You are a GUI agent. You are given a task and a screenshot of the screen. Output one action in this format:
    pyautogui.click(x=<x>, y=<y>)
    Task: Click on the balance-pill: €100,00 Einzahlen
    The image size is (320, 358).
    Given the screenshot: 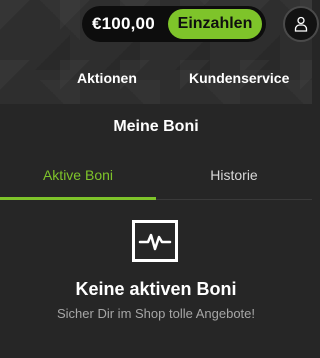 What is the action you would take?
    pyautogui.click(x=174, y=24)
    